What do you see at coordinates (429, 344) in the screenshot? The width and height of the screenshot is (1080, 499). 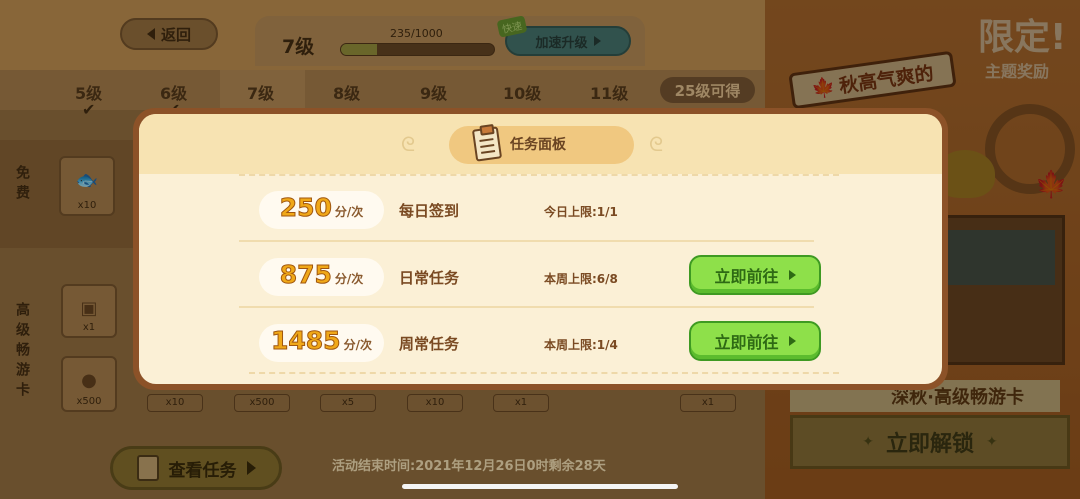 I see `task-name: 周常任务` at bounding box center [429, 344].